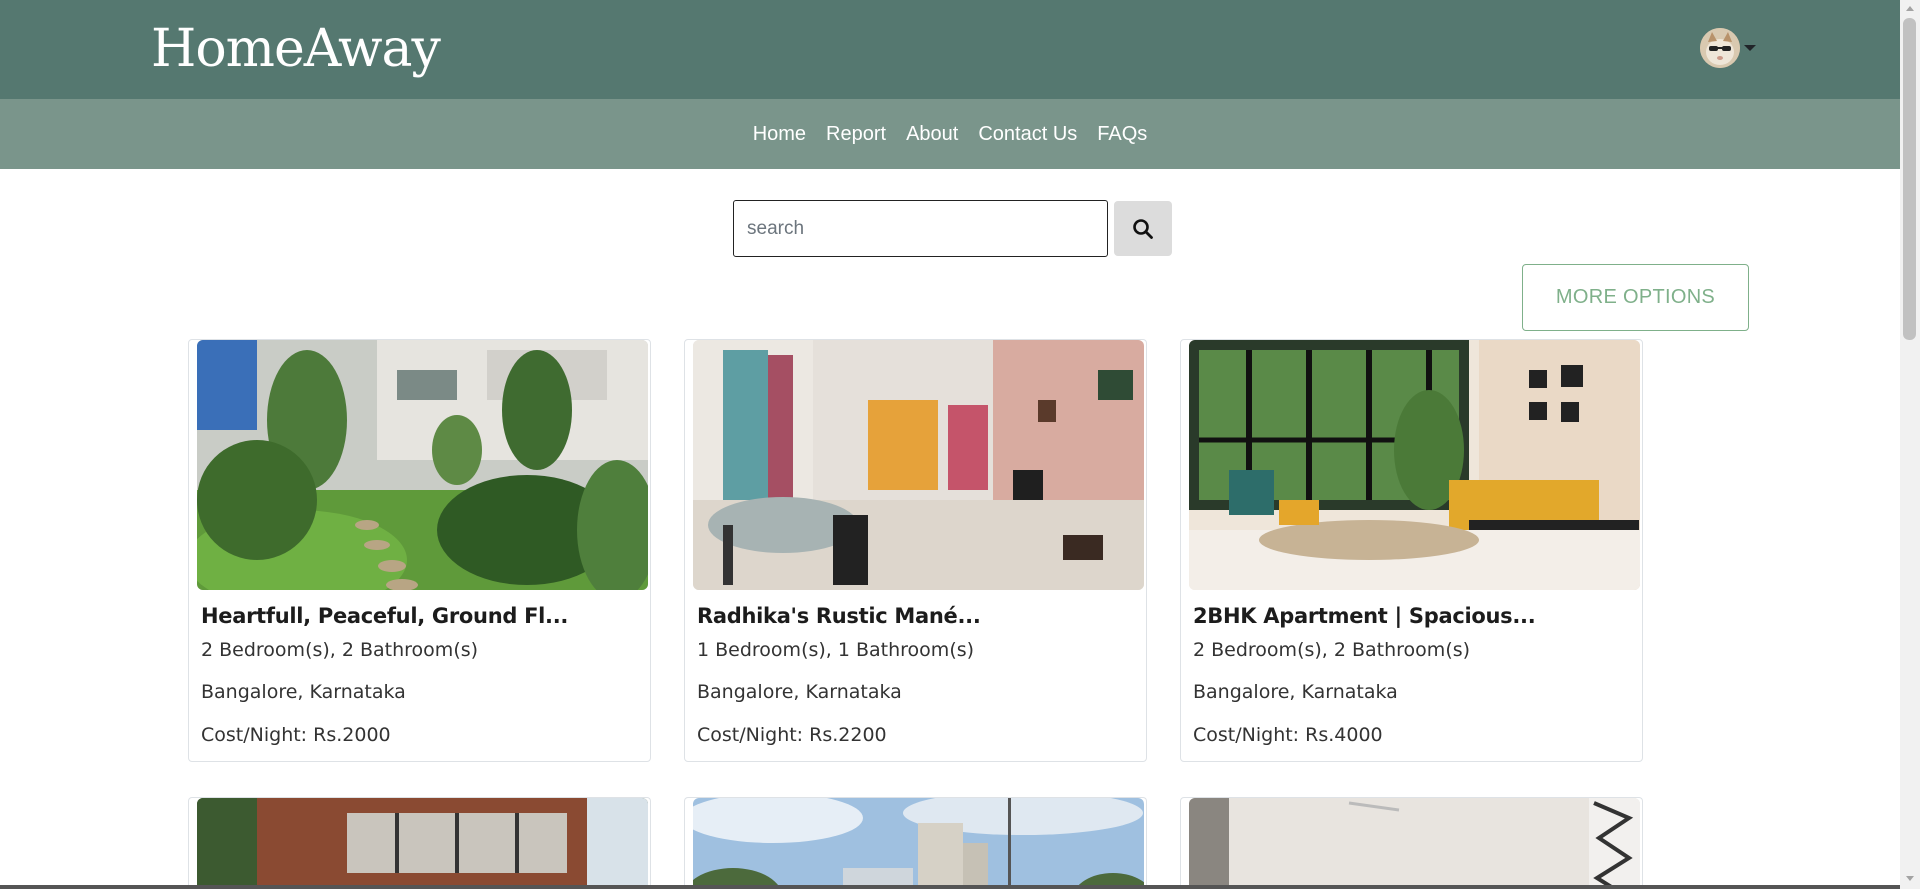  What do you see at coordinates (836, 650) in the screenshot?
I see `listing-rooms: 1 Bedroom(s), 1 Bathroom(s)` at bounding box center [836, 650].